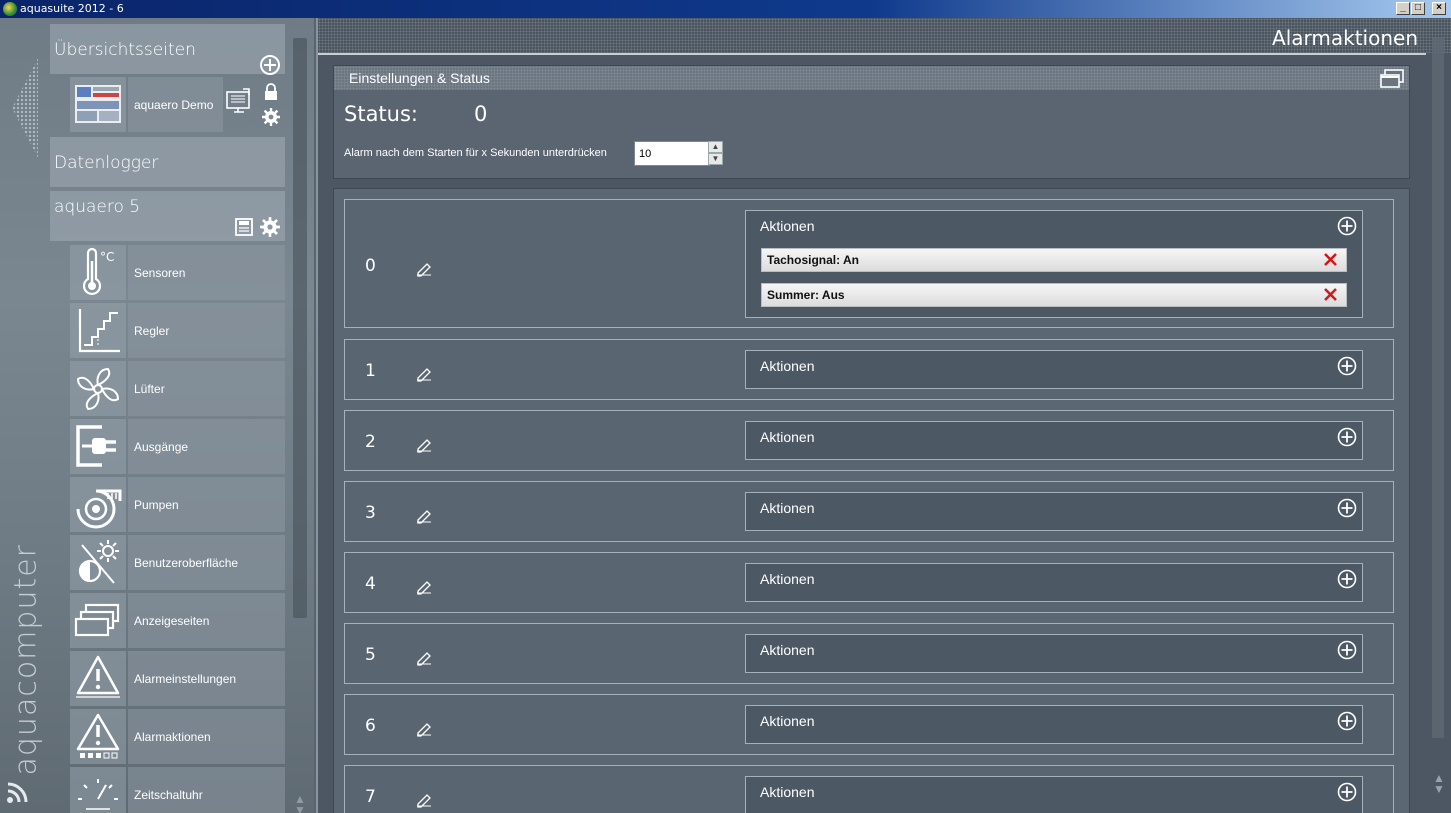 The image size is (1451, 813). I want to click on action-item: Tachosignal: An, so click(1054, 260).